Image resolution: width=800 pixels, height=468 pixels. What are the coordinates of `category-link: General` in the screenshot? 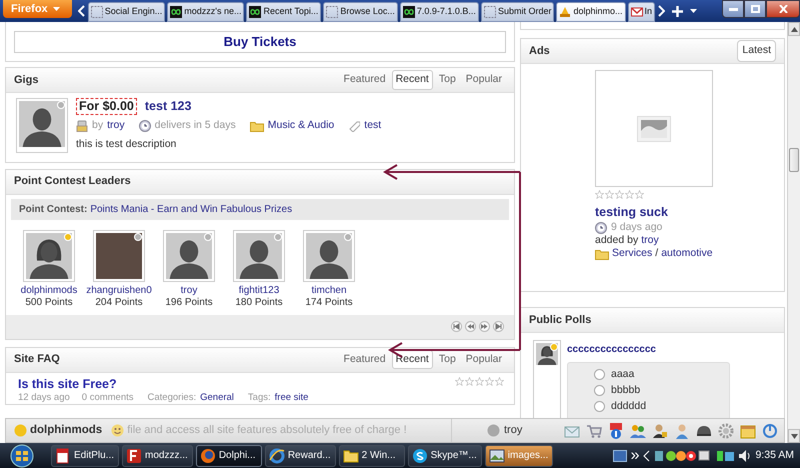 It's located at (217, 398).